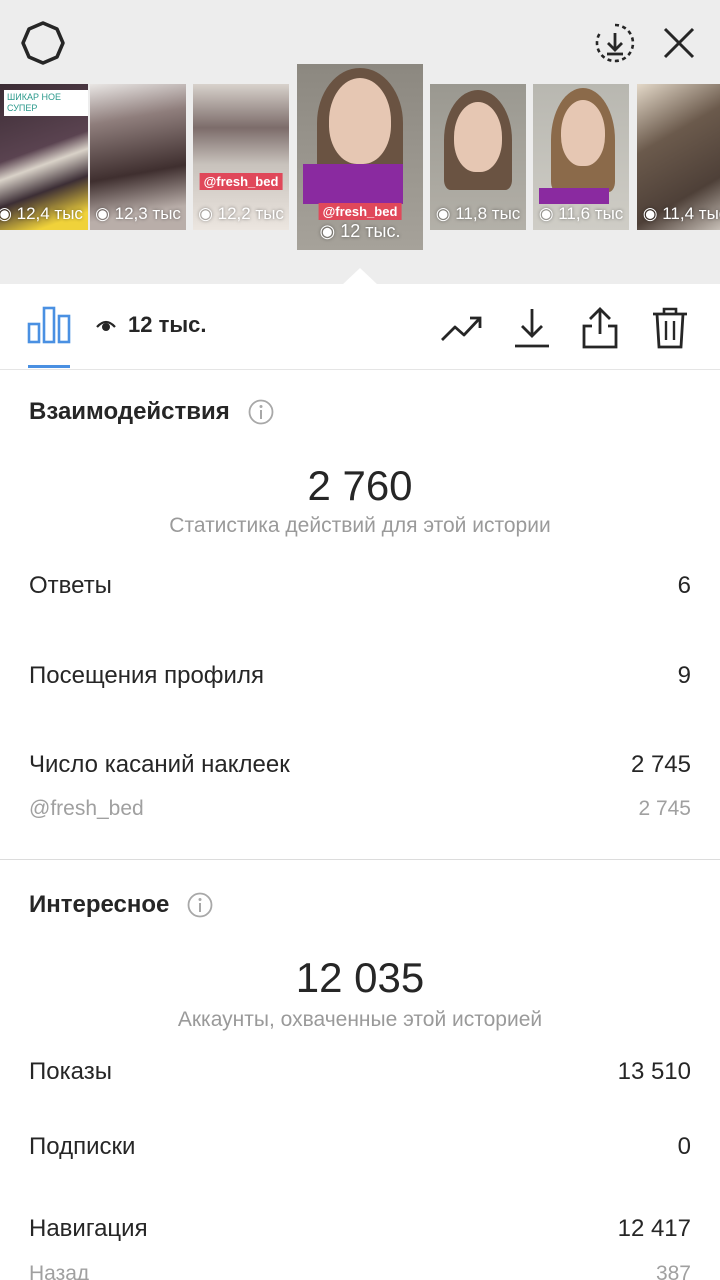 This screenshot has width=720, height=1280. I want to click on discovery-caption: Аккаунты, охваченные этой историей, so click(360, 1019).